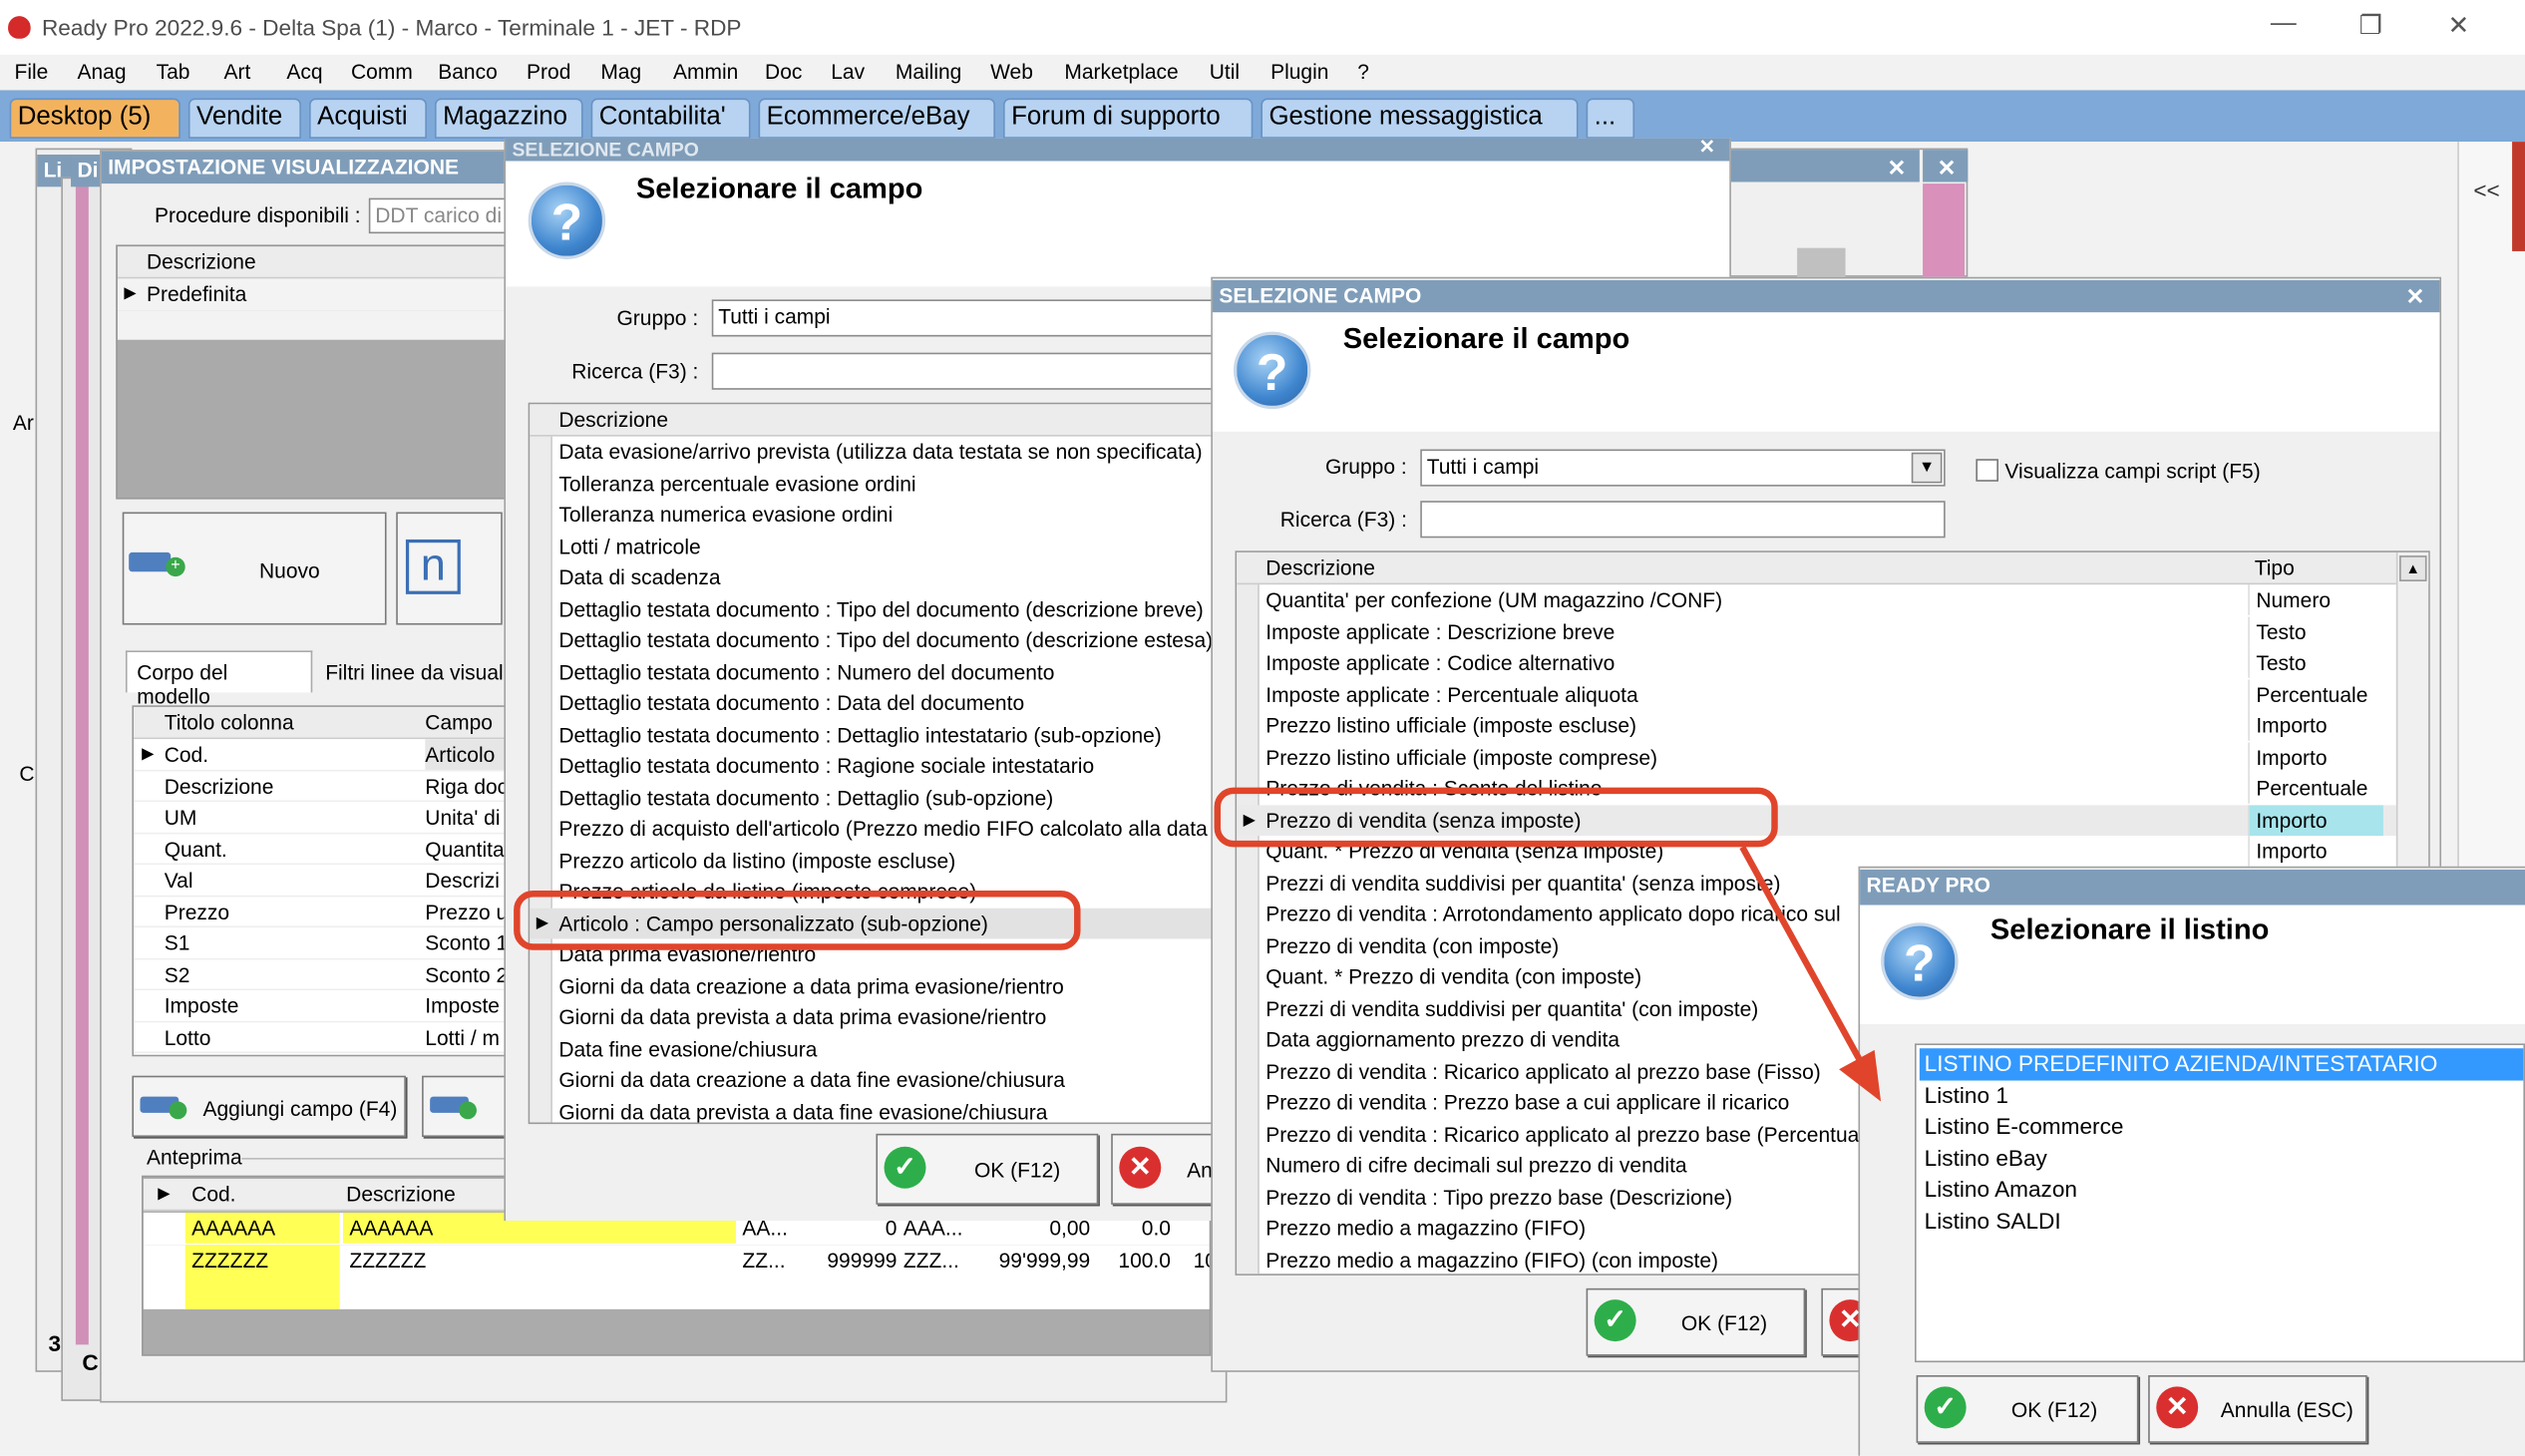 This screenshot has height=1456, width=2525. I want to click on menu-comm: Comm, so click(382, 72).